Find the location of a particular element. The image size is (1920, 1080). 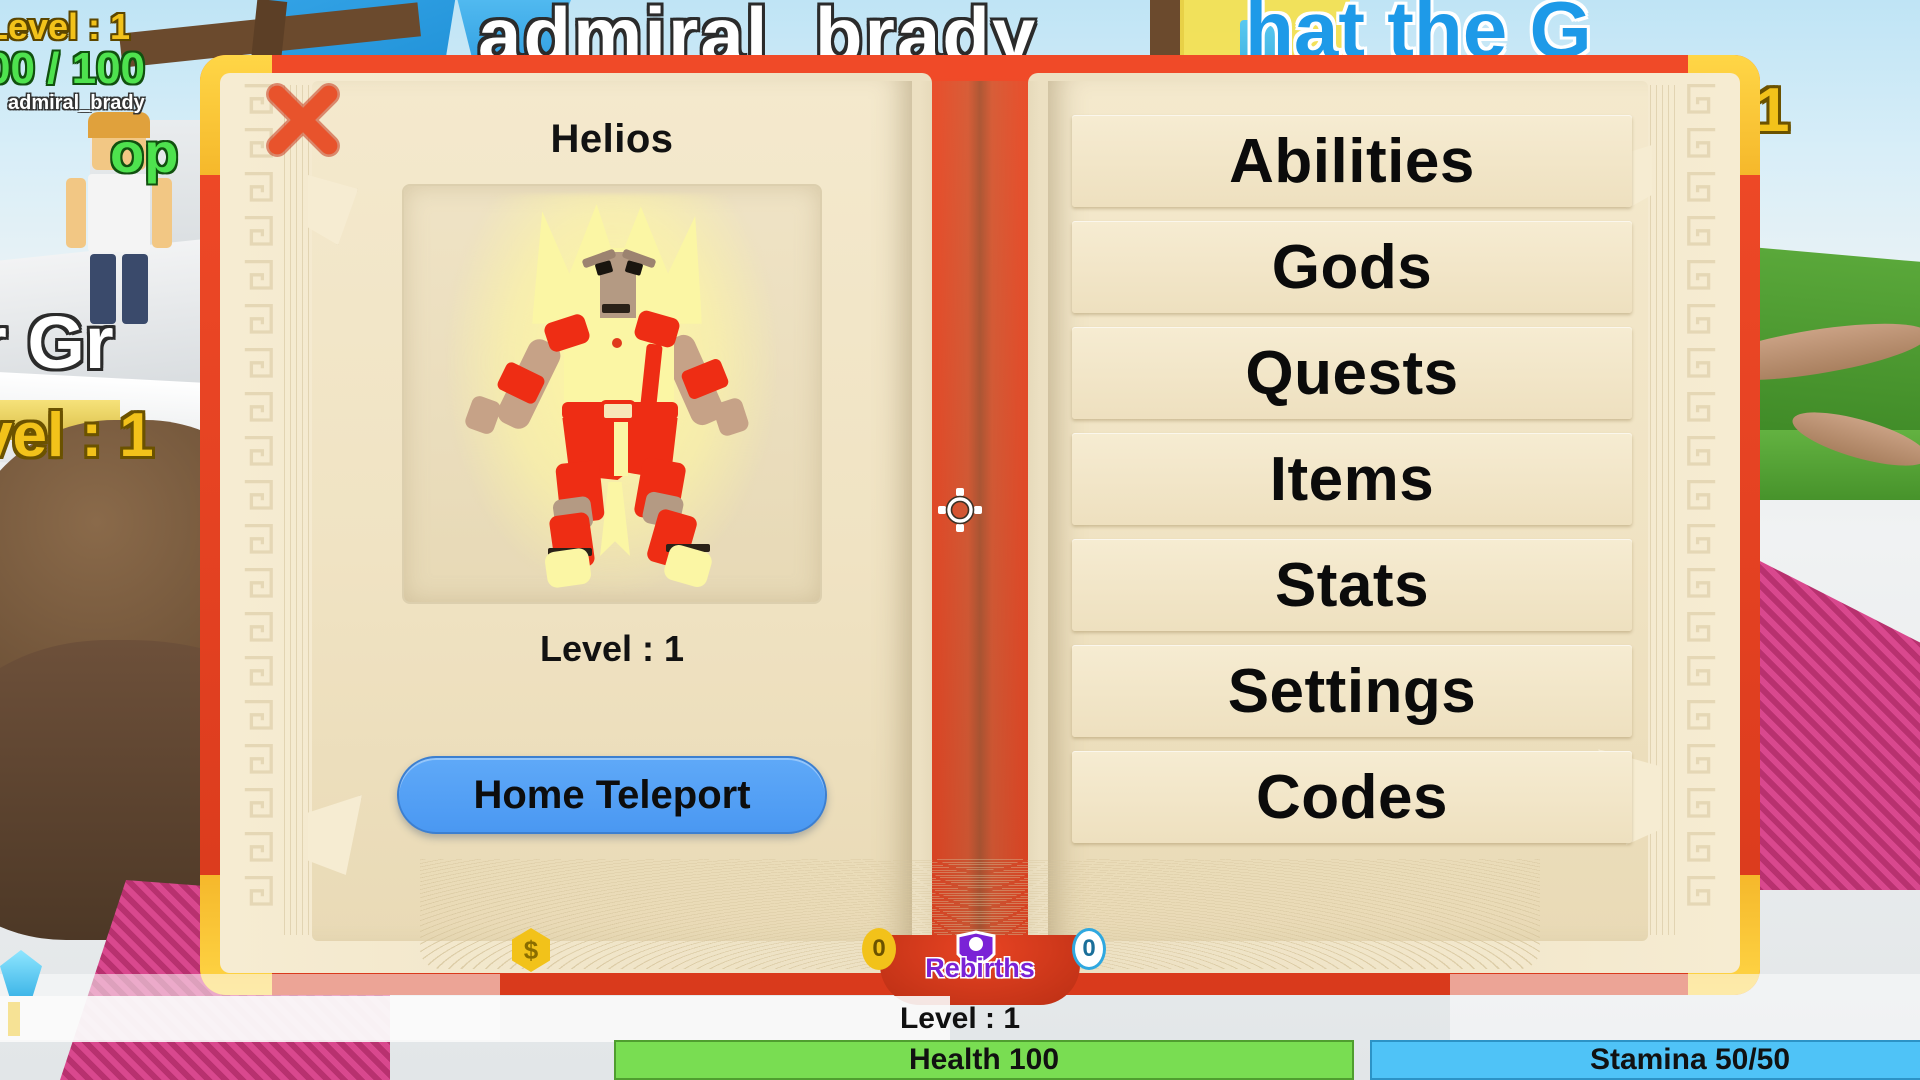

top-left-player-hud: Level : 1 00 / 100 admiral_brady is located at coordinates (72, 60).